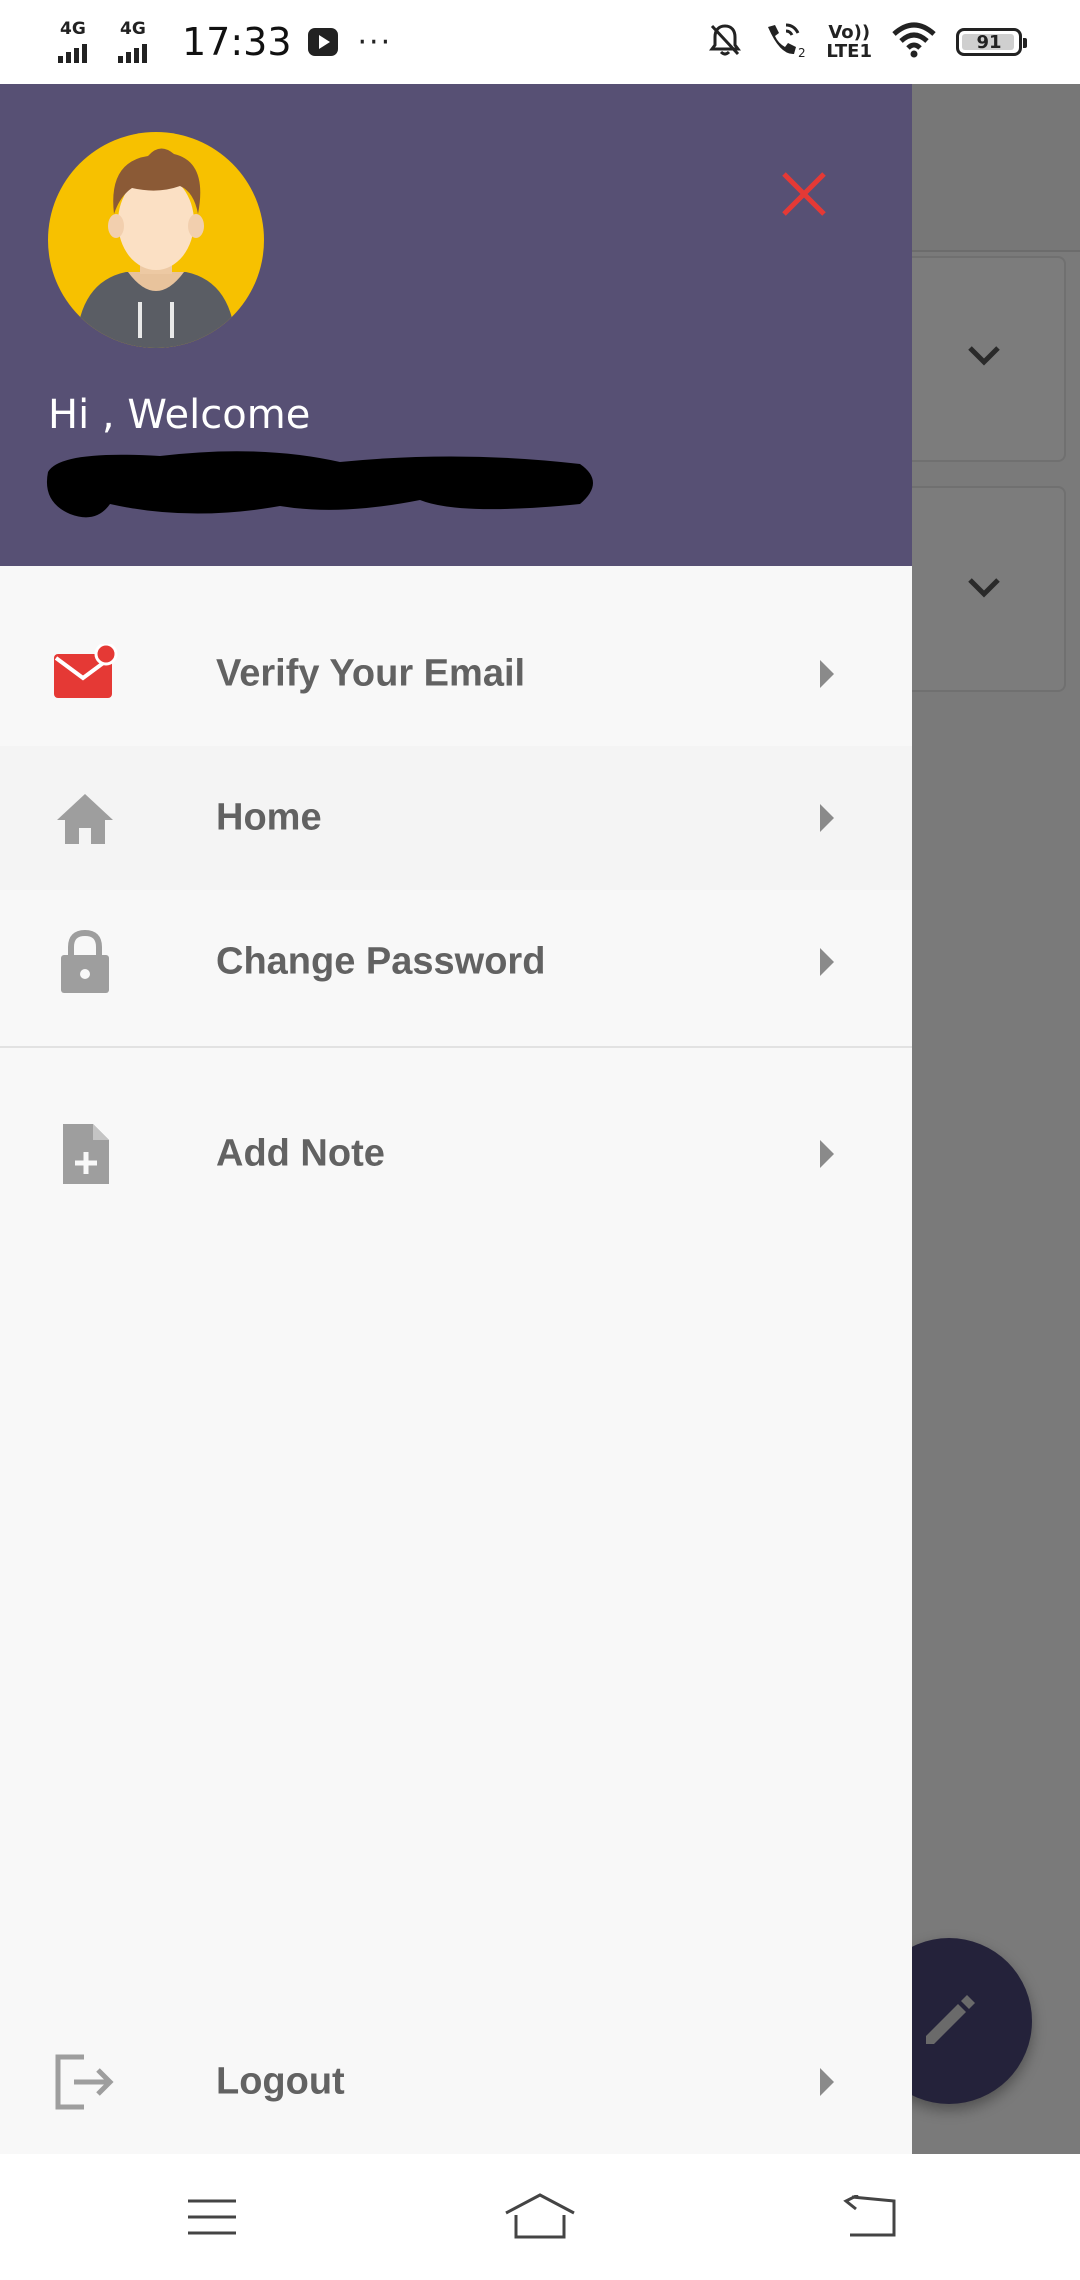 The image size is (1080, 2280). I want to click on close-button, so click(804, 194).